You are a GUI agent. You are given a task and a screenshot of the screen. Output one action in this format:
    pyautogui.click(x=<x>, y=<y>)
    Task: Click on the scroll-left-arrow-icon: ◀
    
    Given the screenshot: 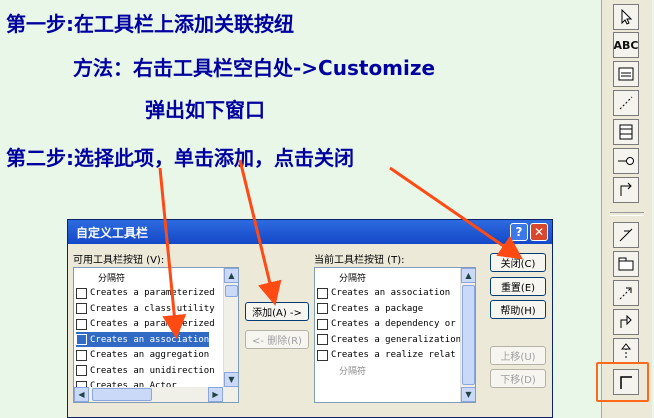 What is the action you would take?
    pyautogui.click(x=81, y=394)
    